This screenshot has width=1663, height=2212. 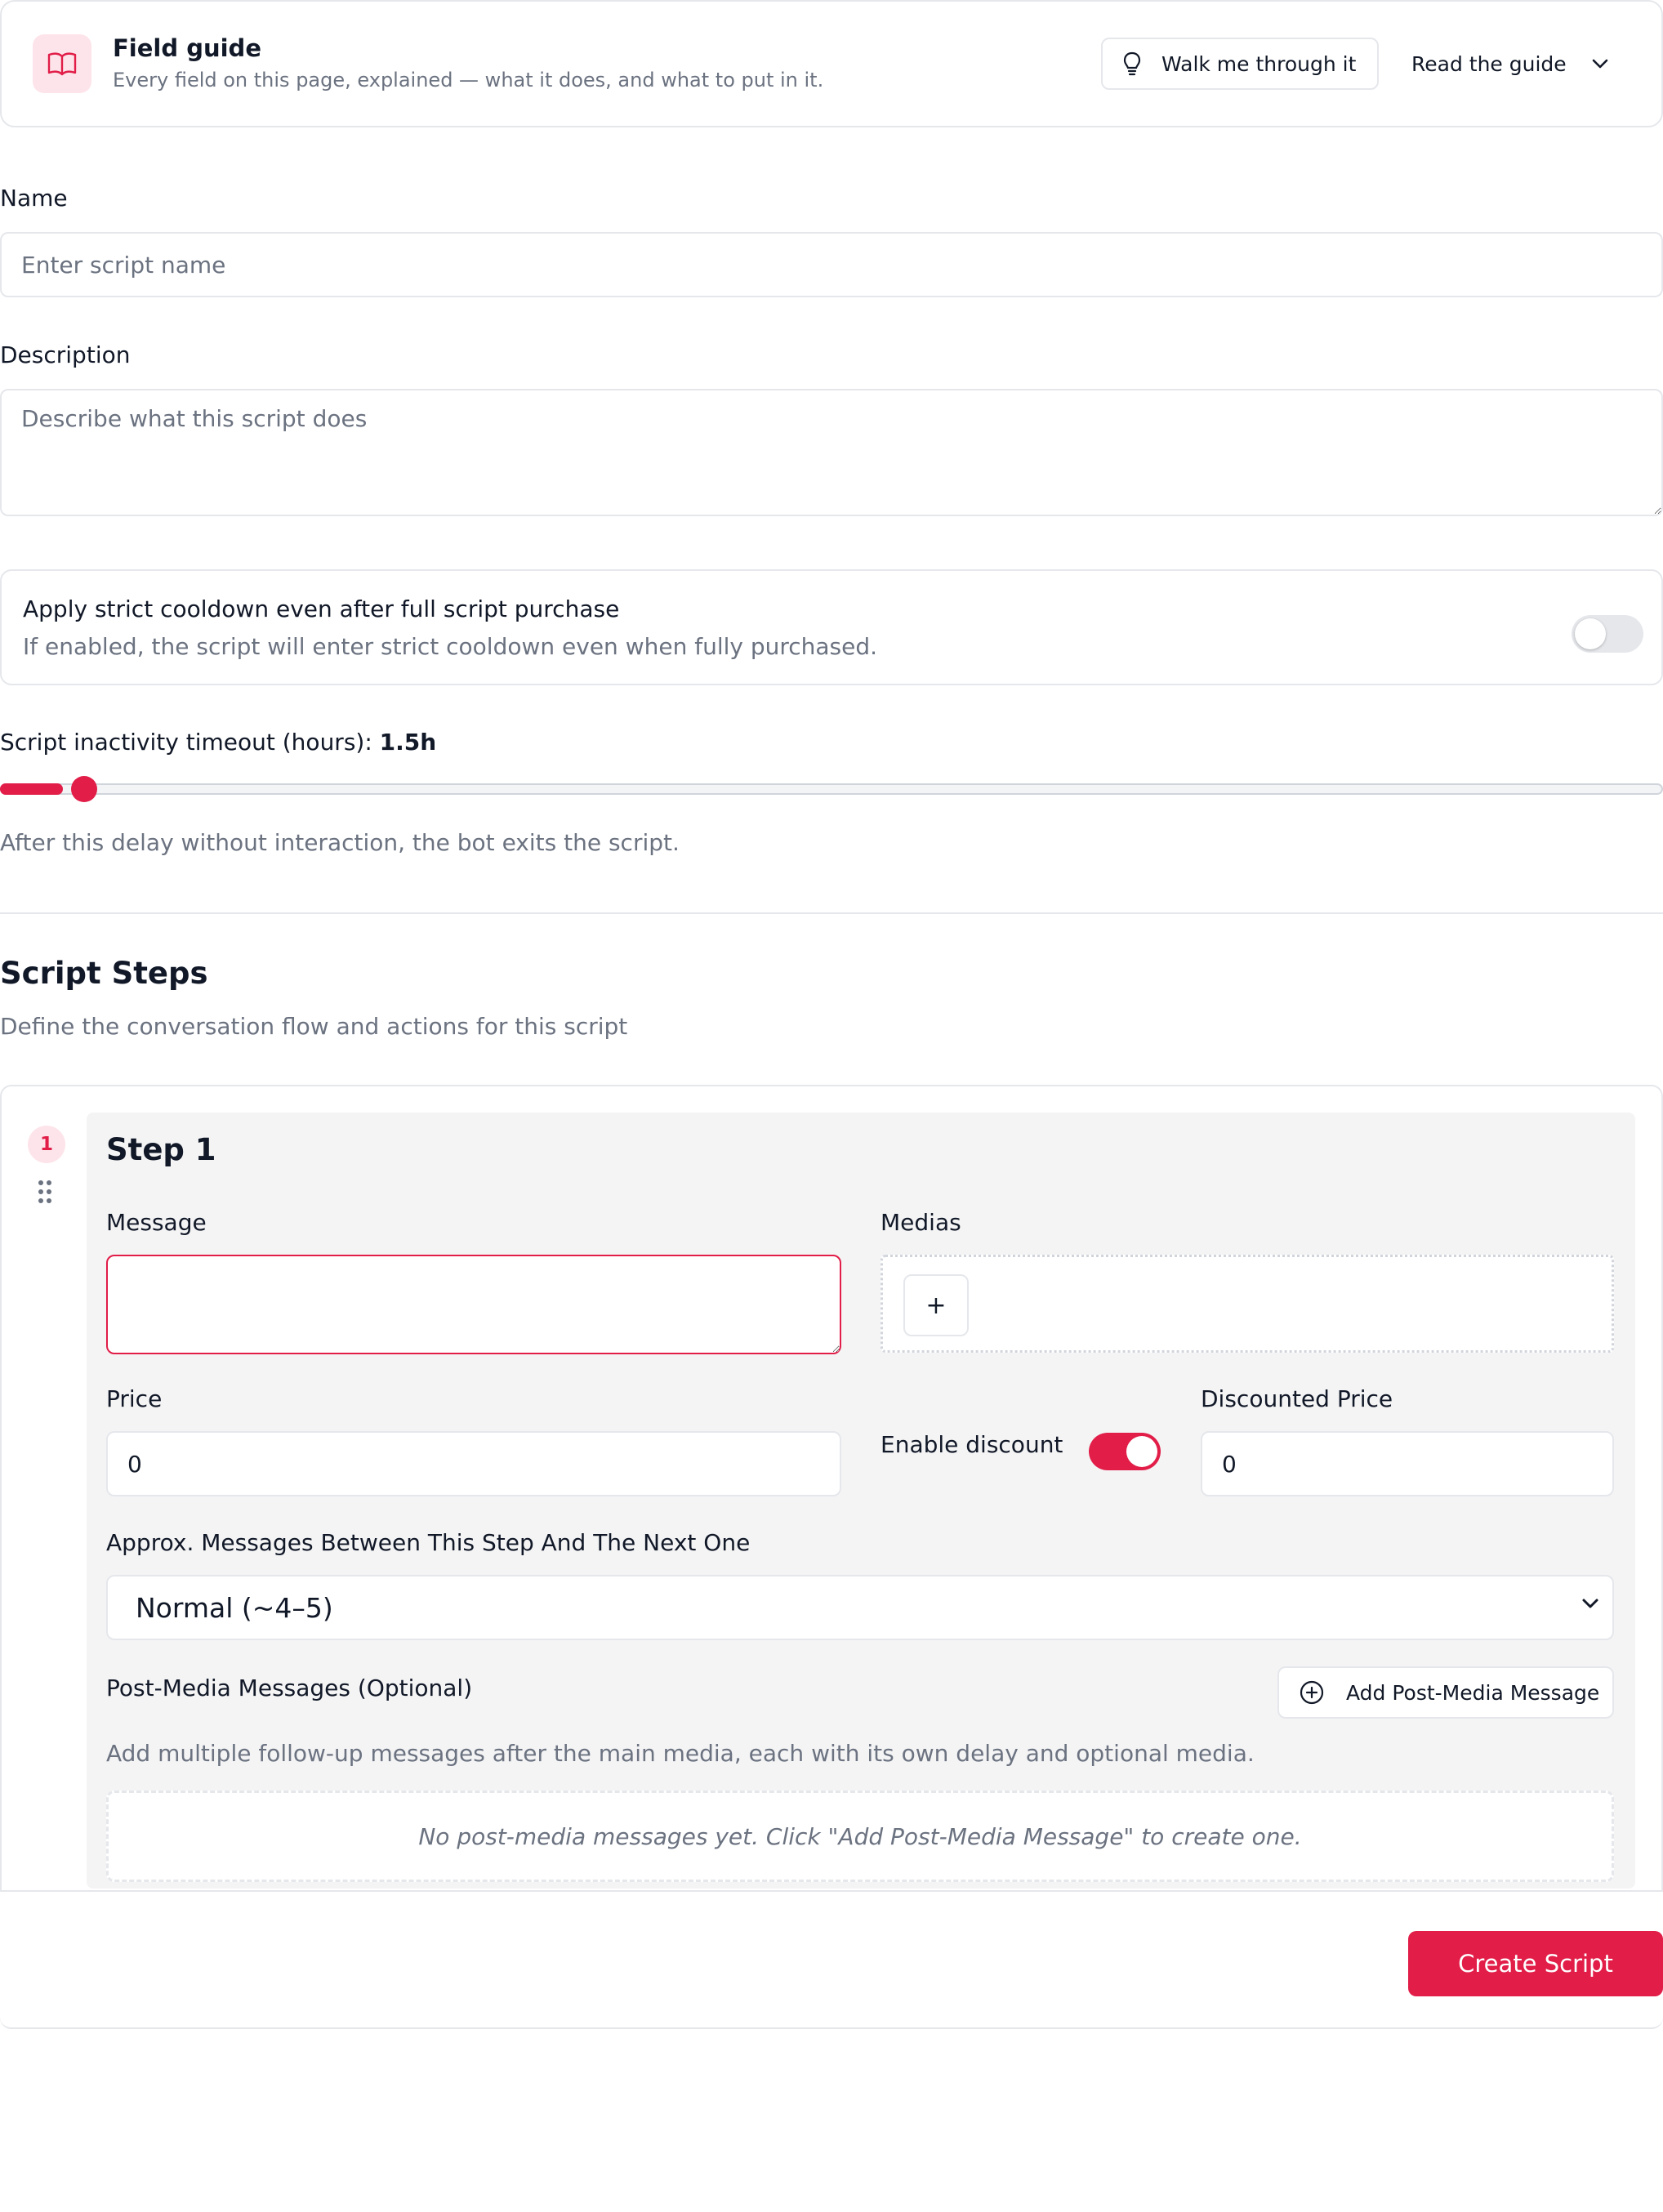 What do you see at coordinates (34, 198) in the screenshot?
I see `name-label: Name` at bounding box center [34, 198].